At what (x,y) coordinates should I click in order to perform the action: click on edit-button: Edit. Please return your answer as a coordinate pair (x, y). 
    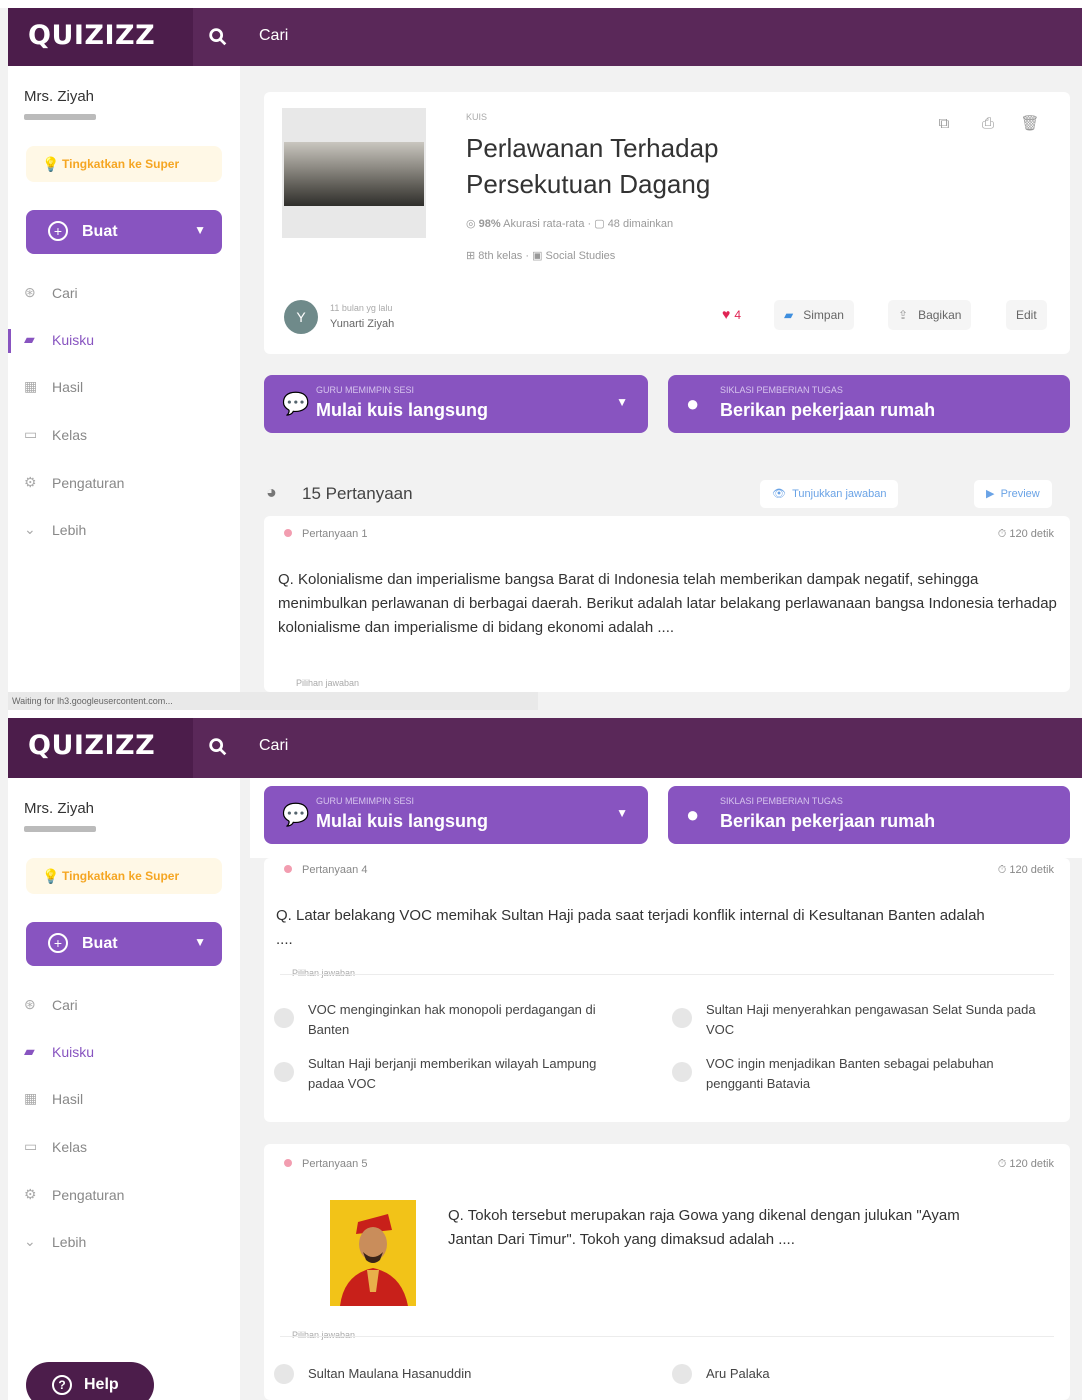
    Looking at the image, I should click on (1026, 315).